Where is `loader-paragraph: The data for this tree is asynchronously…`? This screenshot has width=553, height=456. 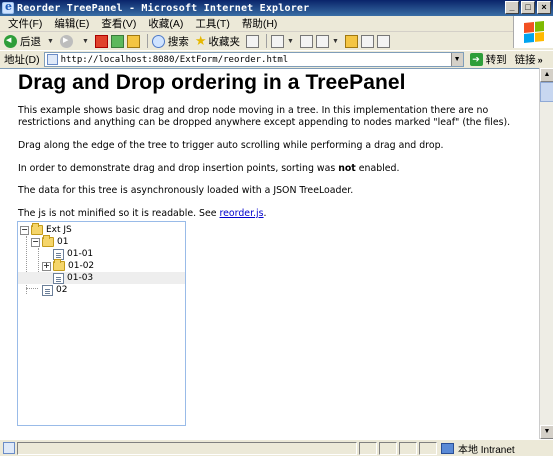
loader-paragraph: The data for this tree is asynchronously… is located at coordinates (186, 191).